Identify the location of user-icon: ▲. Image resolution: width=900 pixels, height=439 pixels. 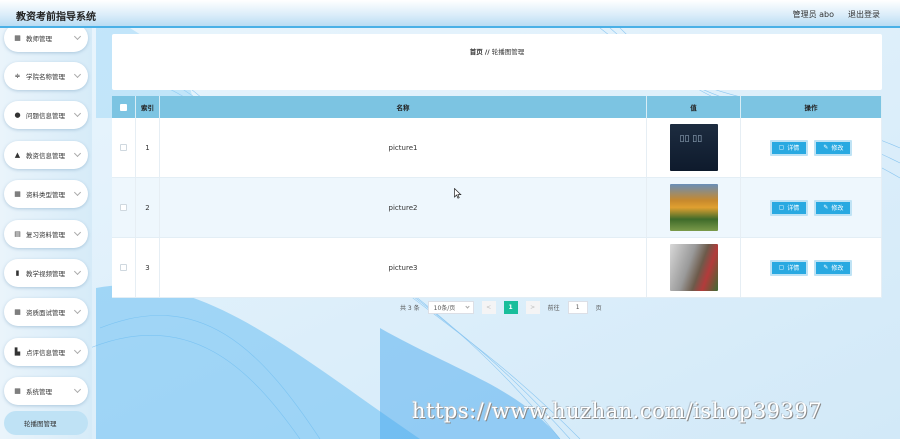
(17, 155).